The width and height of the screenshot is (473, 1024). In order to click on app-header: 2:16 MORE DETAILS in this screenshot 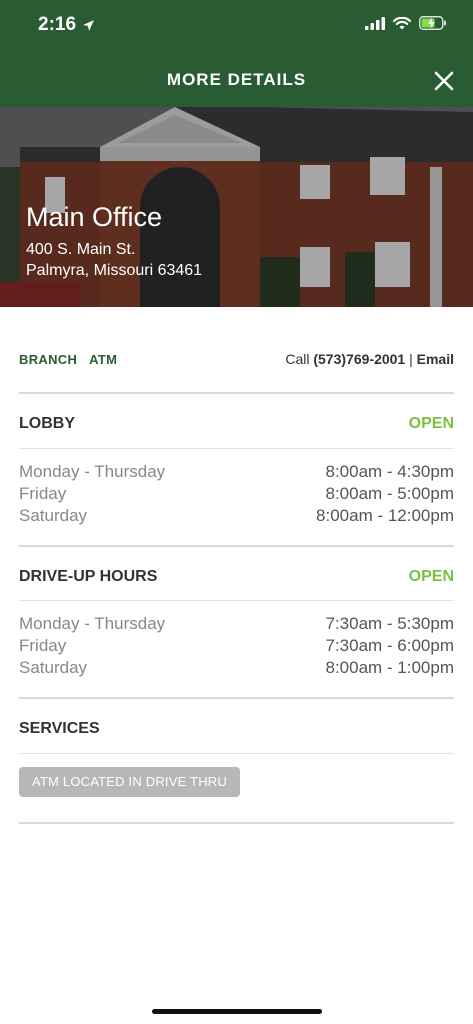, I will do `click(236, 53)`.